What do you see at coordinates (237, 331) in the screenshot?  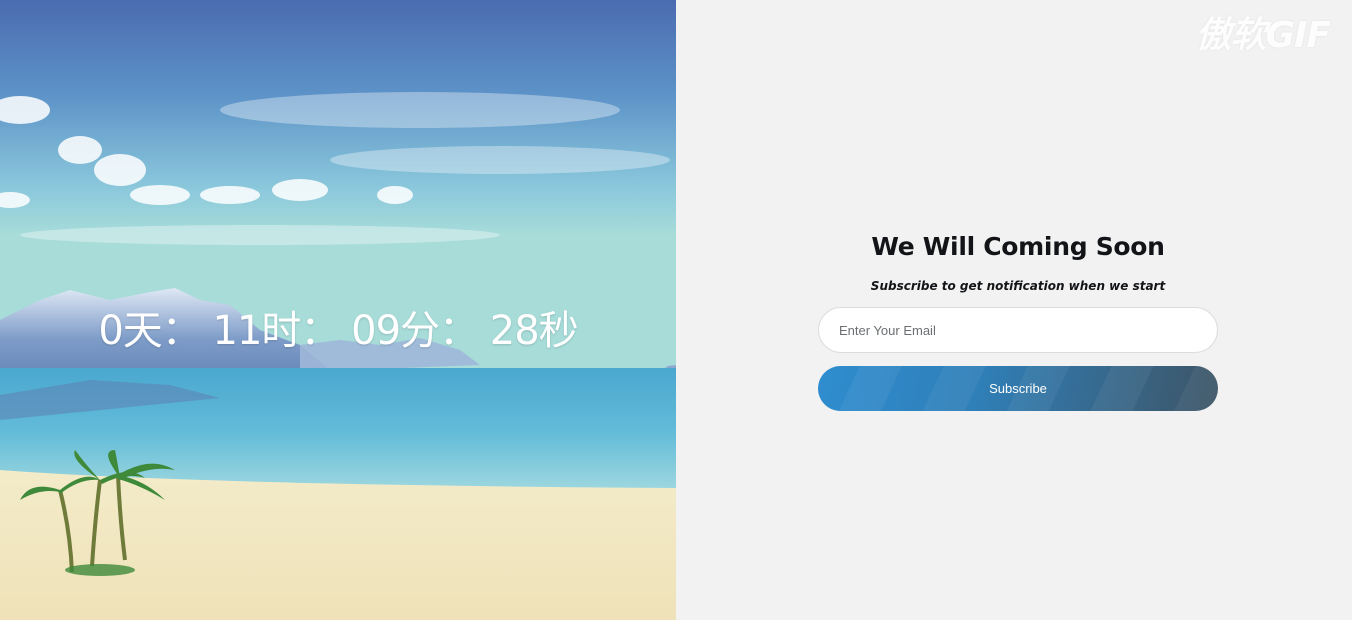 I see `countdown-hours: 11` at bounding box center [237, 331].